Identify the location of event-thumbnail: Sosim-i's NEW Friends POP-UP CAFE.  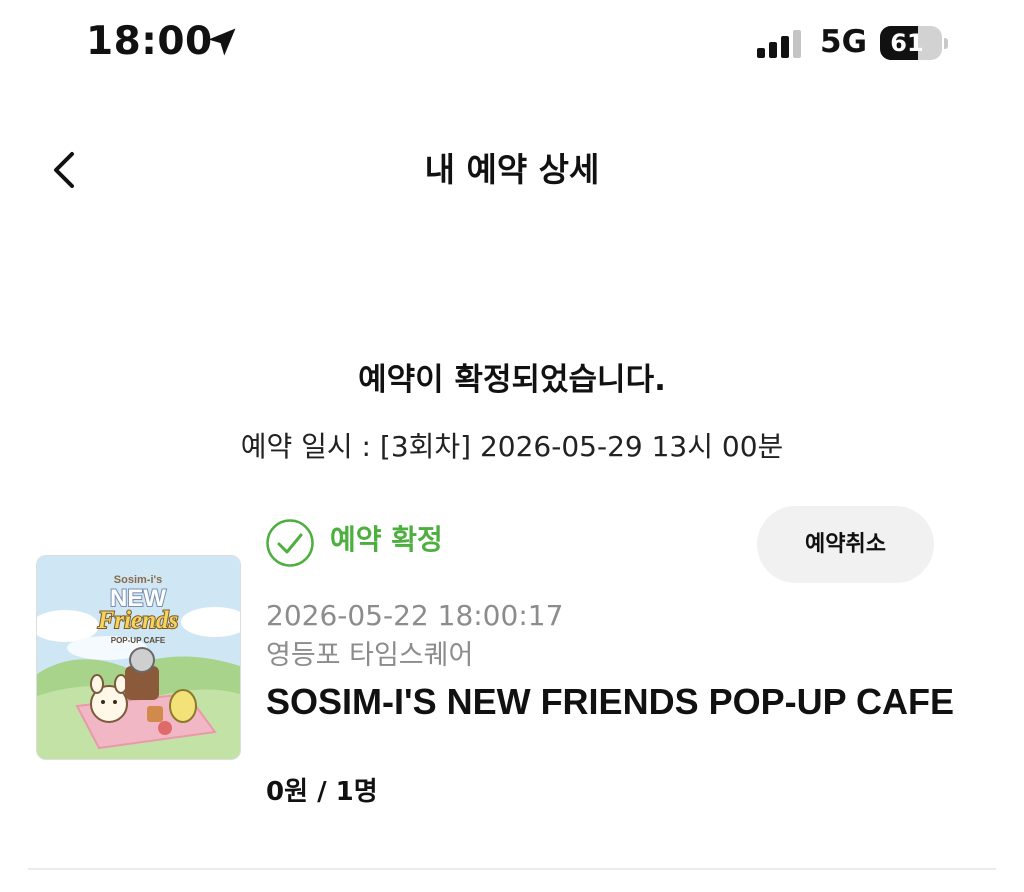
(138, 657).